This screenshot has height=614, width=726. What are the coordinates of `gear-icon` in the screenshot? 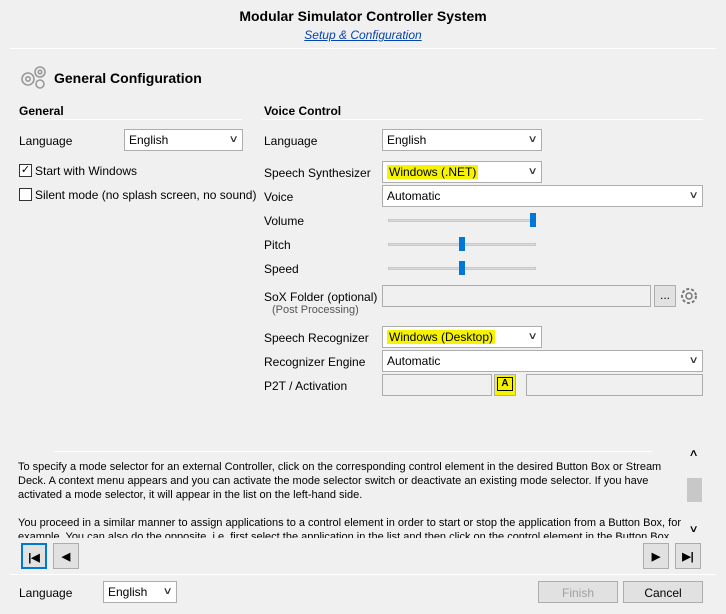 It's located at (689, 296).